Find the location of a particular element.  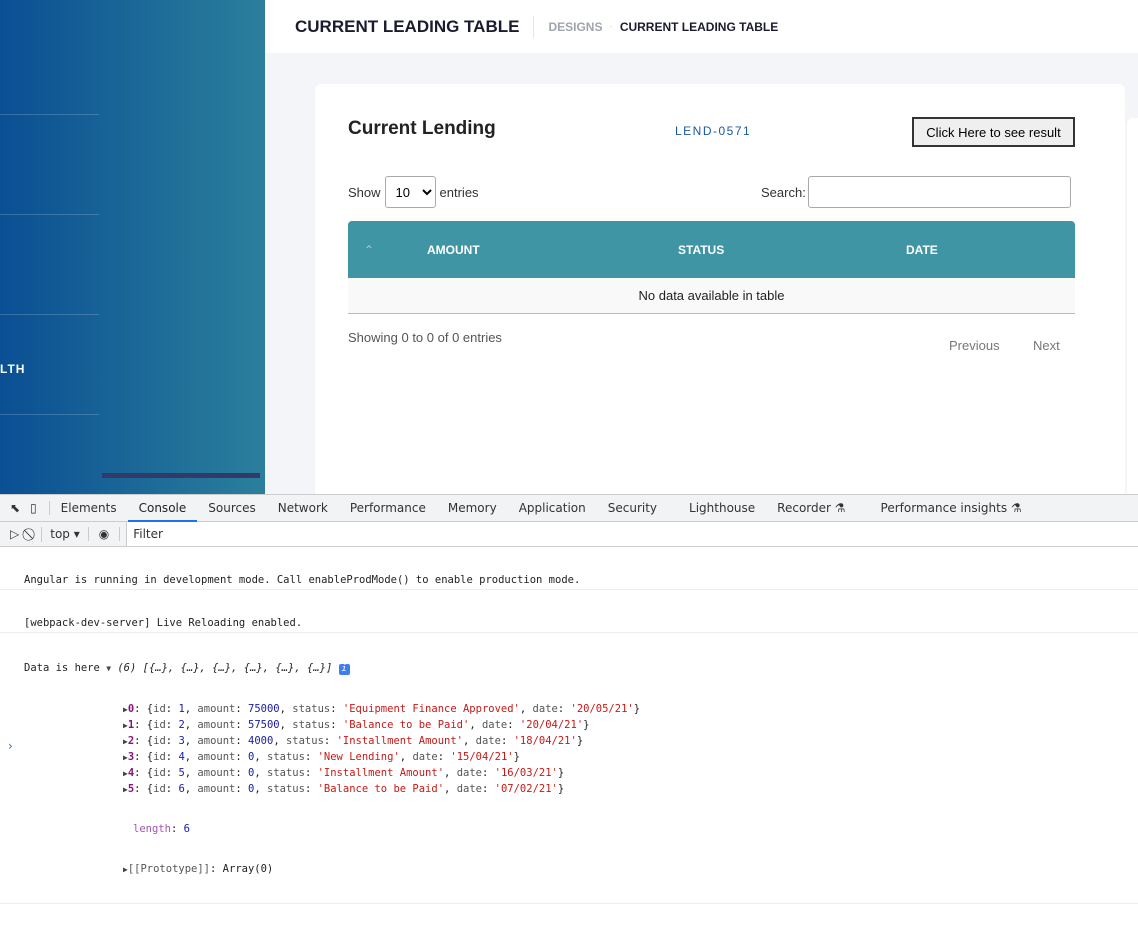

tab-recorder: Recorder ⚗ is located at coordinates (811, 508).